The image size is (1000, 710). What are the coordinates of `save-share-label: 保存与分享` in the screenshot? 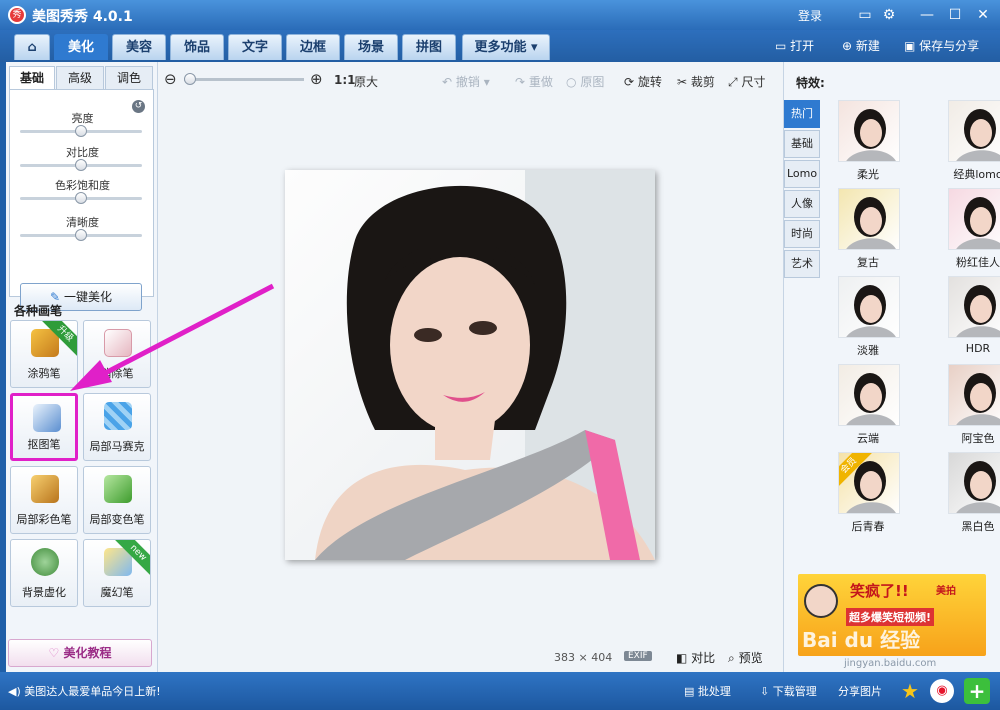 It's located at (949, 46).